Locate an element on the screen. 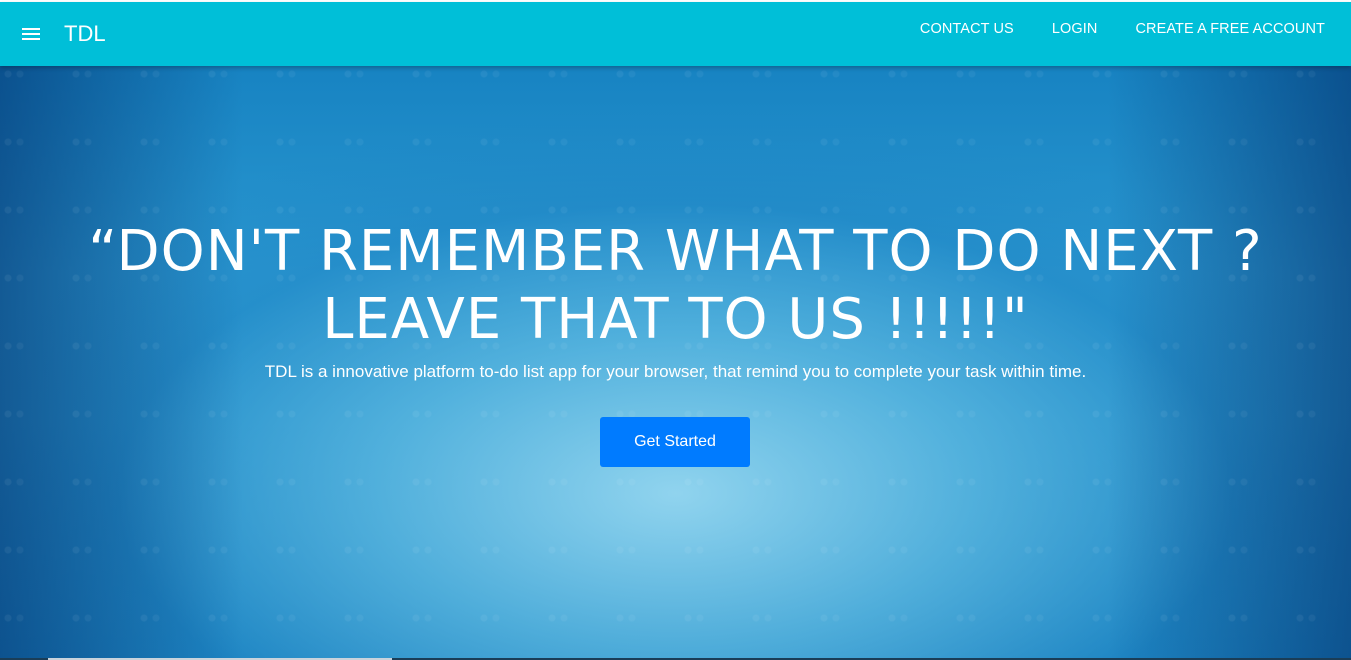  get-started-button: Get Started is located at coordinates (675, 442).